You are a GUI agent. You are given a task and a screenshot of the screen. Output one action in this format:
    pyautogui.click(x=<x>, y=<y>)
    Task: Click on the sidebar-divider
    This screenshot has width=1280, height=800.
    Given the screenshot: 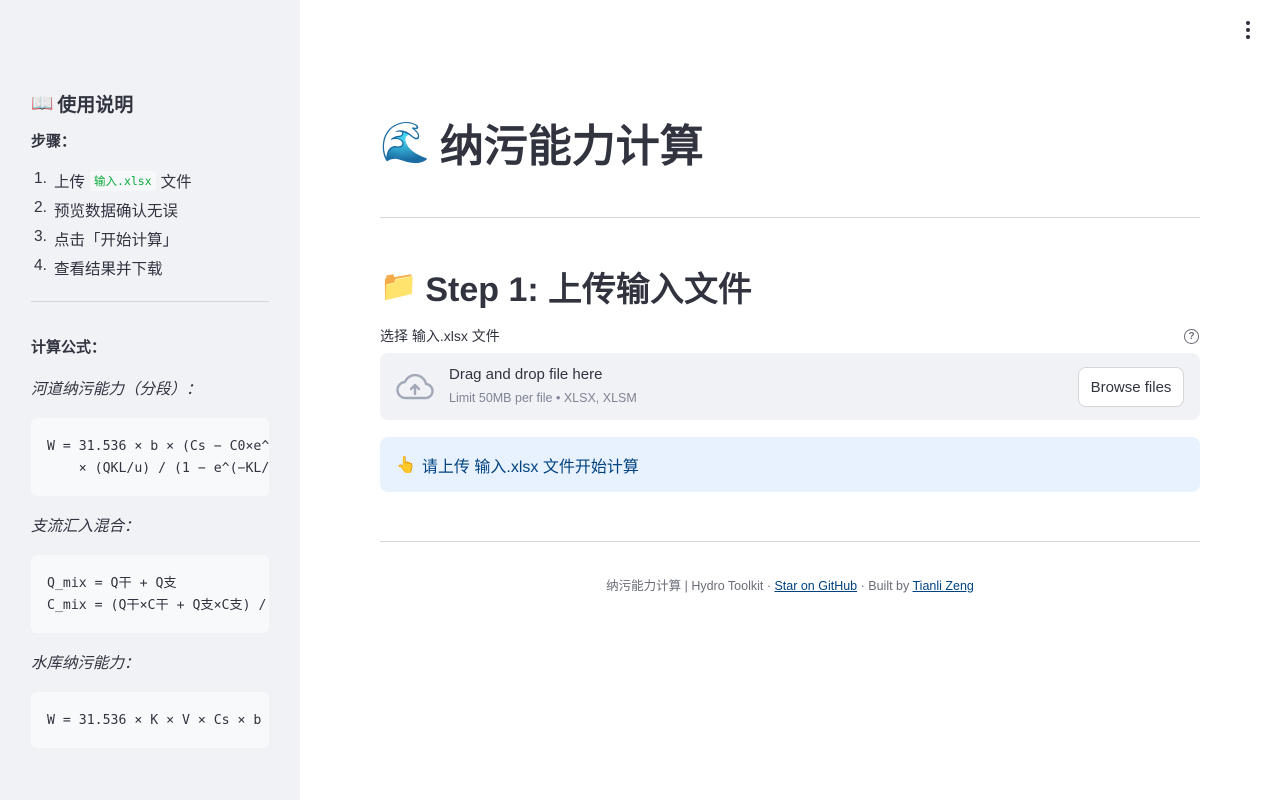 What is the action you would take?
    pyautogui.click(x=150, y=301)
    